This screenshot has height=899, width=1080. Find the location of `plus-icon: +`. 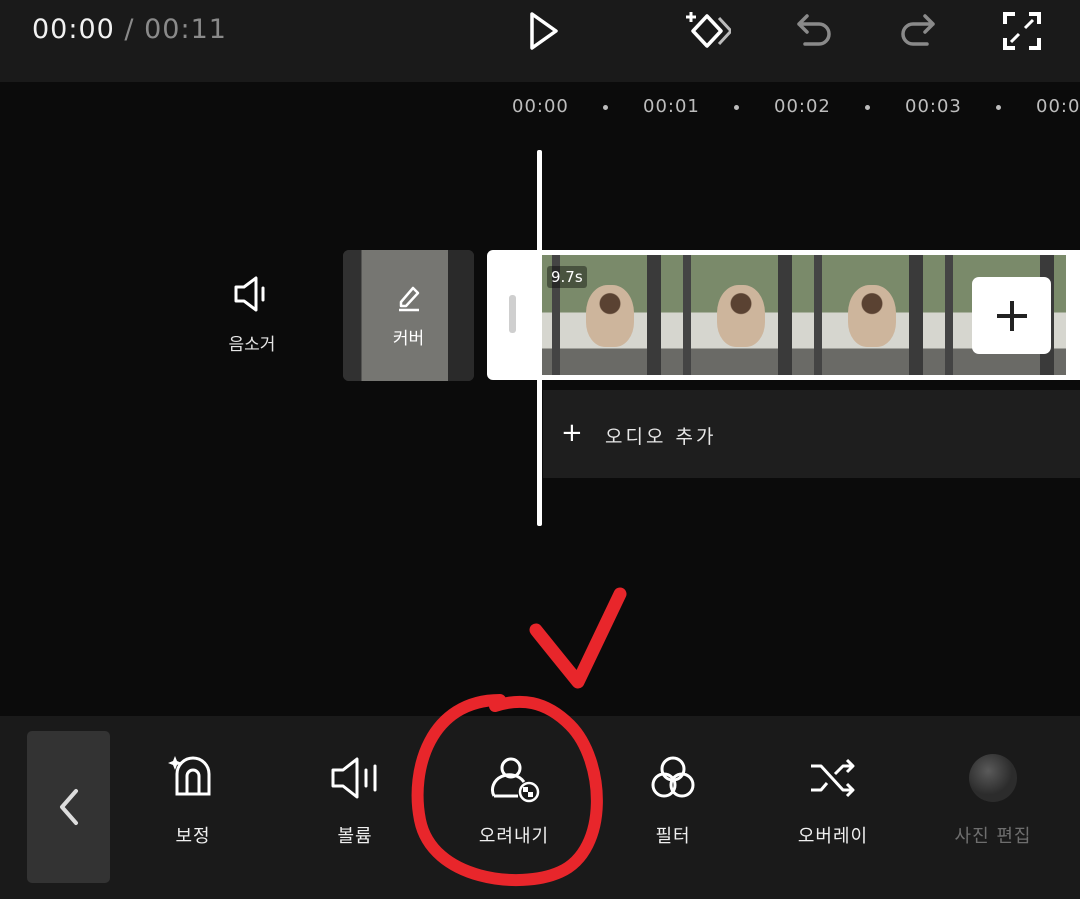

plus-icon: + is located at coordinates (572, 433).